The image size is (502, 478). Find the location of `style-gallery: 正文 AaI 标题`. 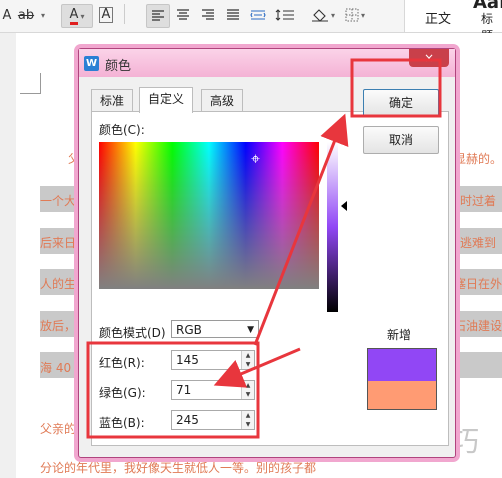

style-gallery: 正文 AaI 标题 is located at coordinates (453, 21).